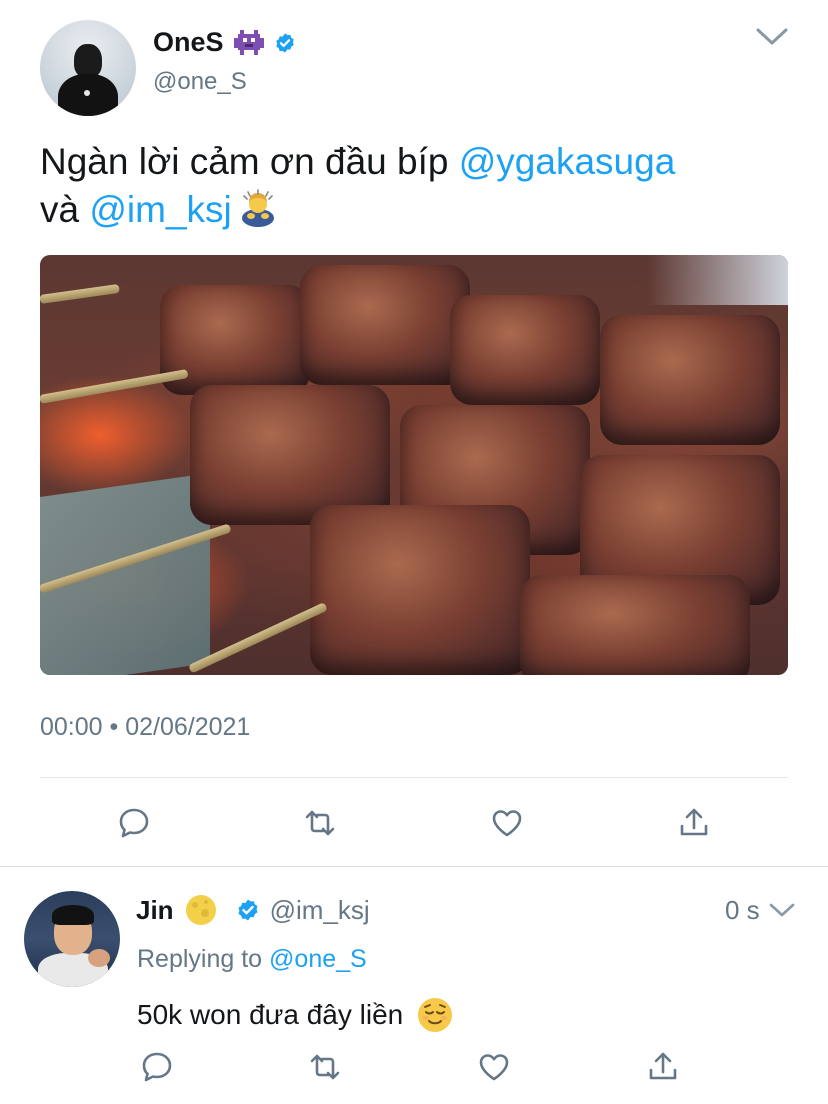 This screenshot has width=828, height=1104. What do you see at coordinates (248, 42) in the screenshot?
I see `alien-monster-icon` at bounding box center [248, 42].